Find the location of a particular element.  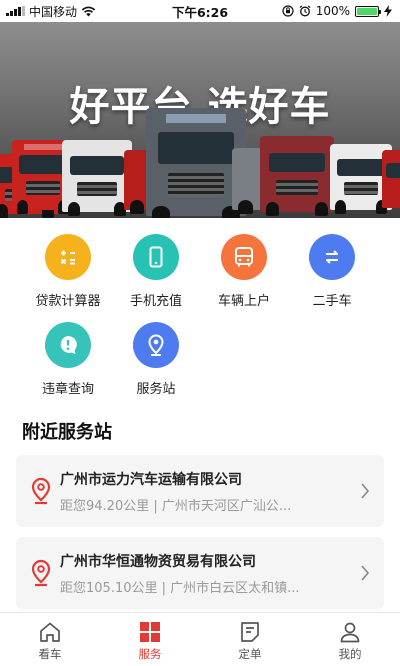

service-loan-calculator: 贷款计算器 is located at coordinates (68, 271).